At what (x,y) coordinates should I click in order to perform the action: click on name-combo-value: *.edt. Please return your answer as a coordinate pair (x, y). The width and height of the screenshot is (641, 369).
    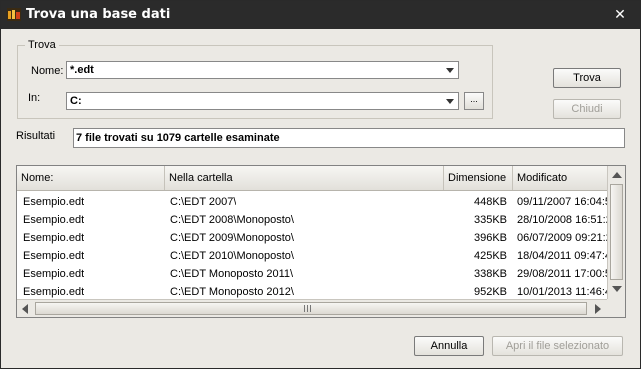
    Looking at the image, I should click on (82, 70).